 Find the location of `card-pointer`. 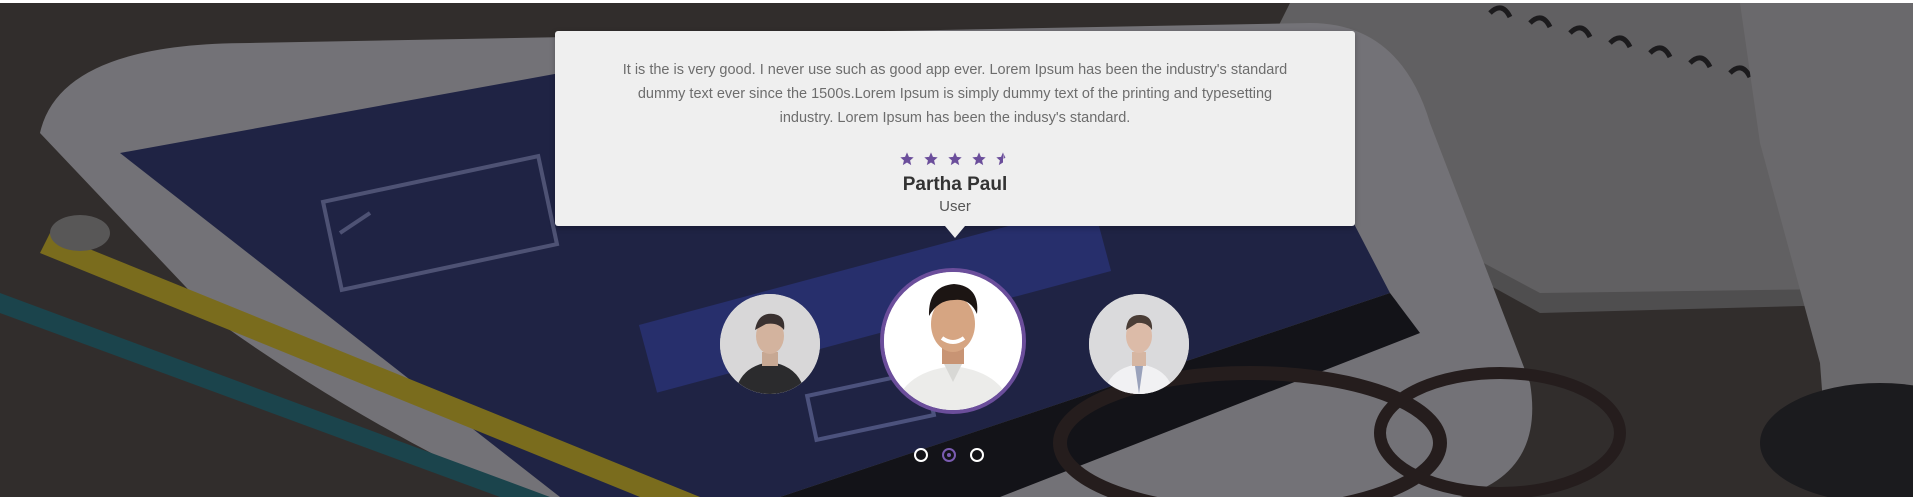

card-pointer is located at coordinates (955, 232).